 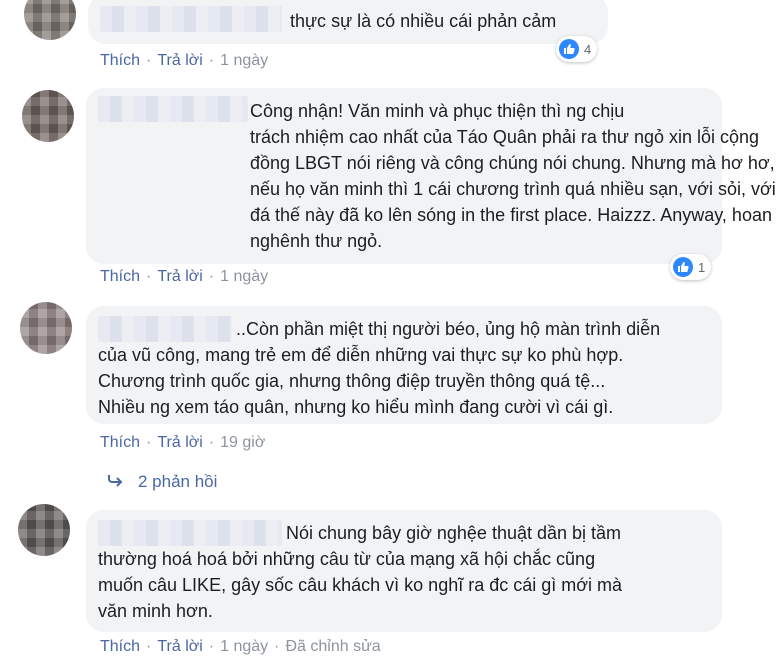 What do you see at coordinates (423, 21) in the screenshot?
I see `comment-text: thực sự là có nhiều cái phản cảm` at bounding box center [423, 21].